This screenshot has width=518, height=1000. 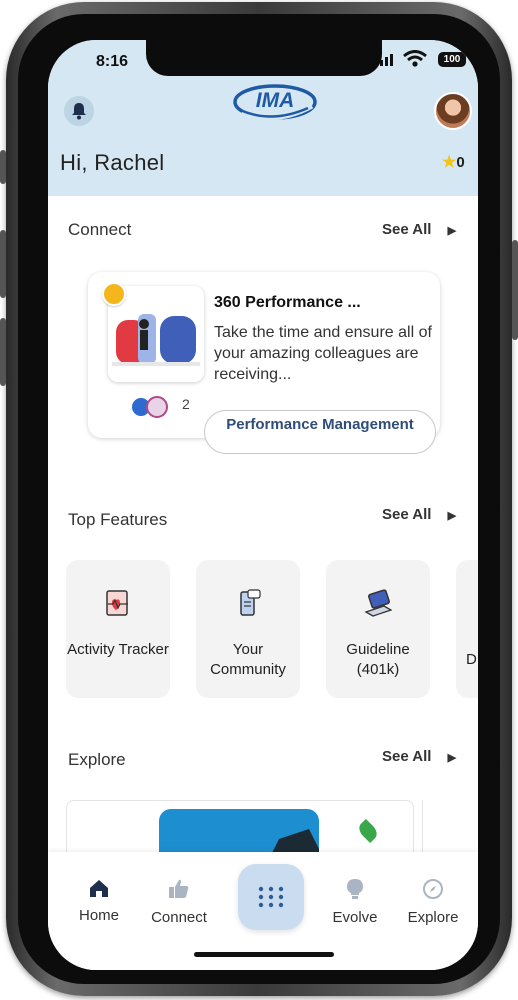 I want to click on nav-home: Home, so click(x=99, y=901).